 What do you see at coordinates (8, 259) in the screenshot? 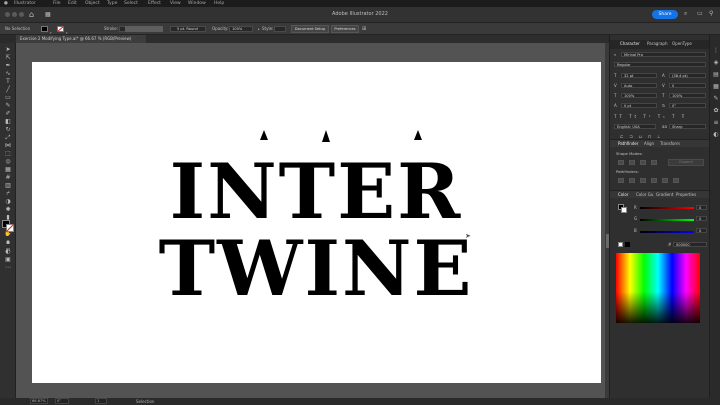
I see `screen-mode-icon: ▣` at bounding box center [8, 259].